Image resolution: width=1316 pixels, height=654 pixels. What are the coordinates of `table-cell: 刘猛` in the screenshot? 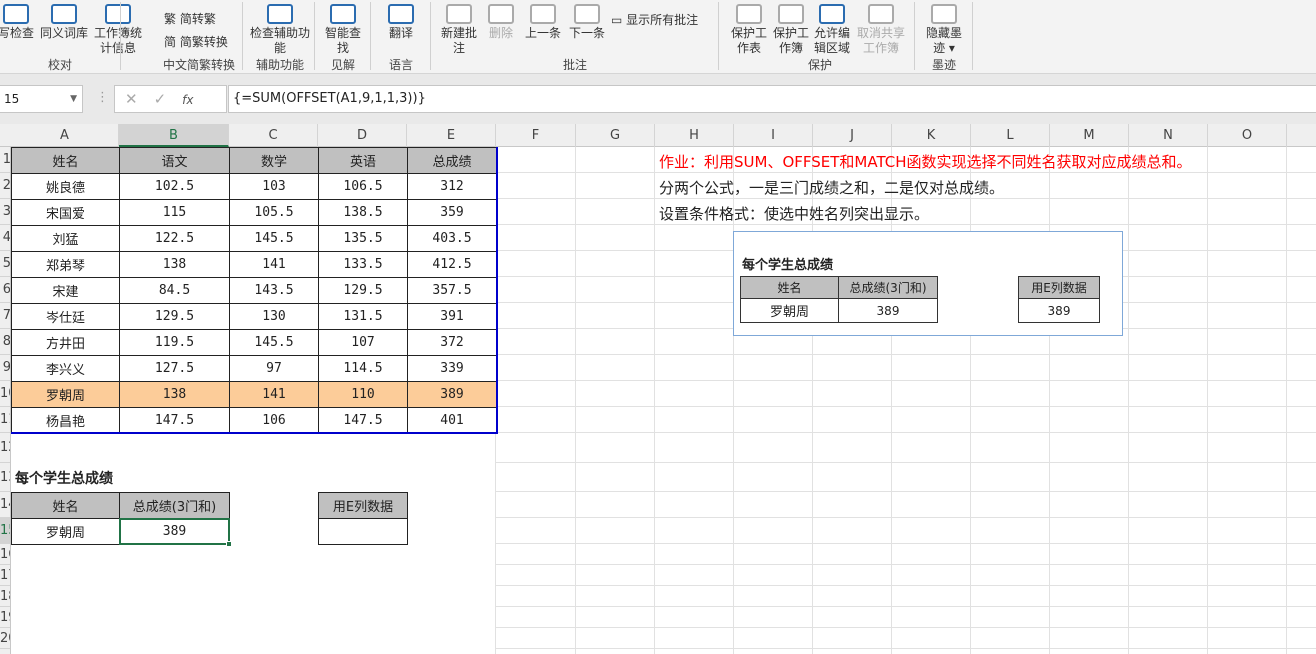 It's located at (65, 238).